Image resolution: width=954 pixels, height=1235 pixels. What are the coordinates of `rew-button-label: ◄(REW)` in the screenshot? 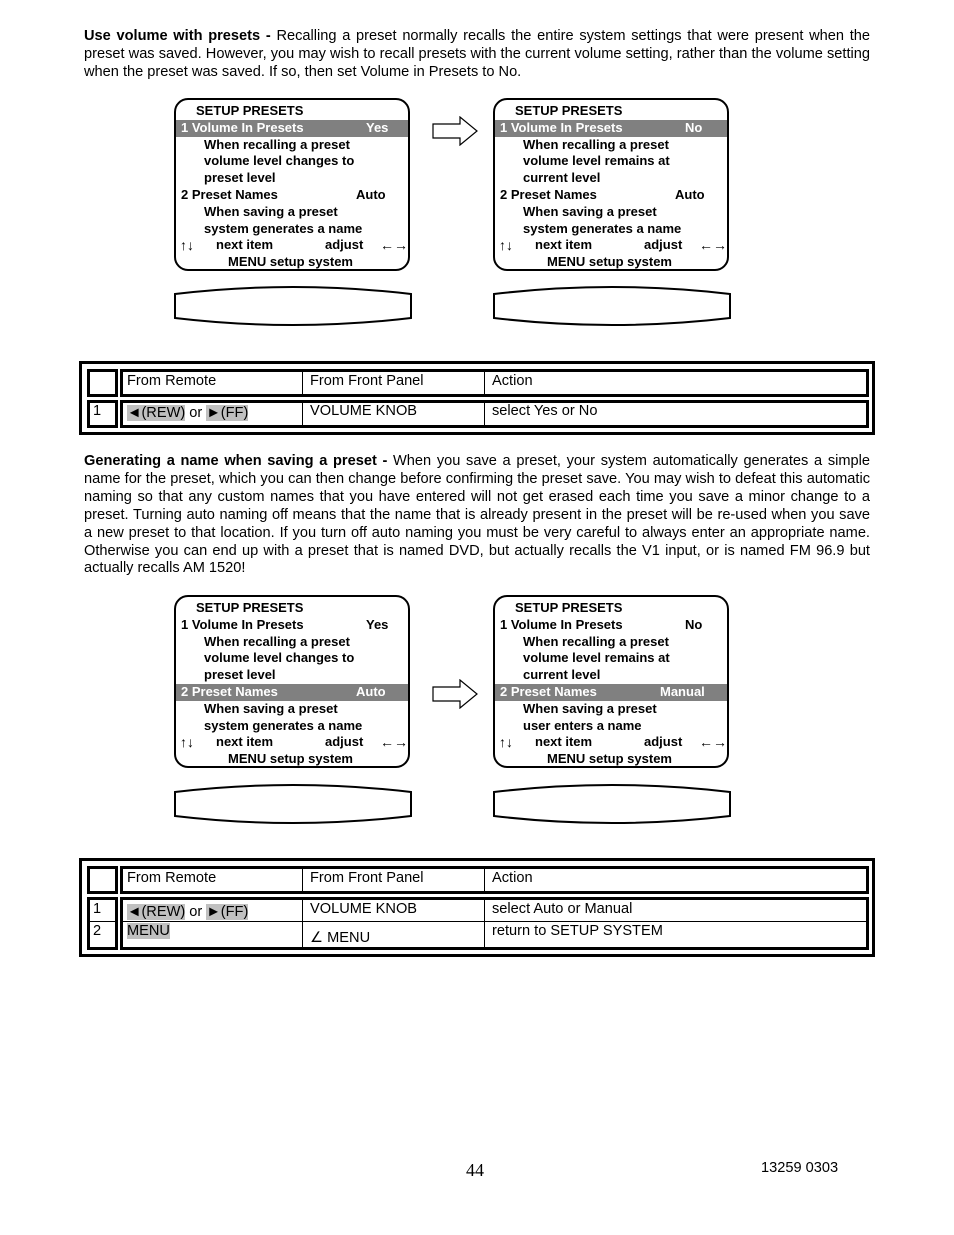 It's located at (156, 413).